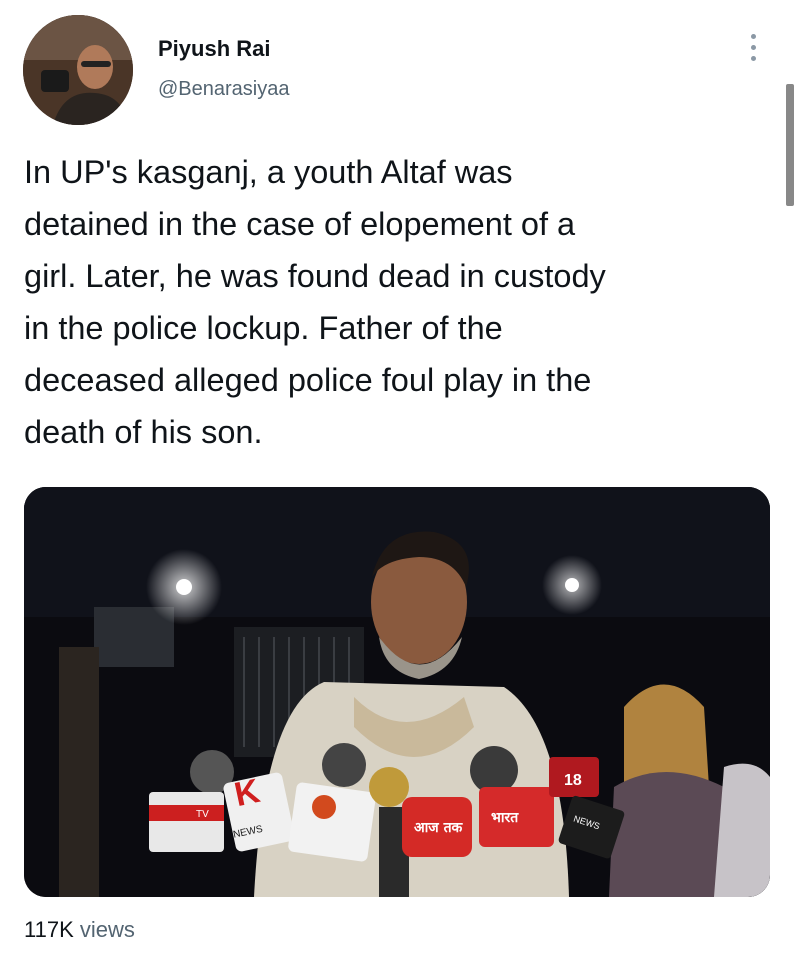 This screenshot has height=960, width=794. Describe the element at coordinates (573, 780) in the screenshot. I see `mic-label-18: 18` at that location.